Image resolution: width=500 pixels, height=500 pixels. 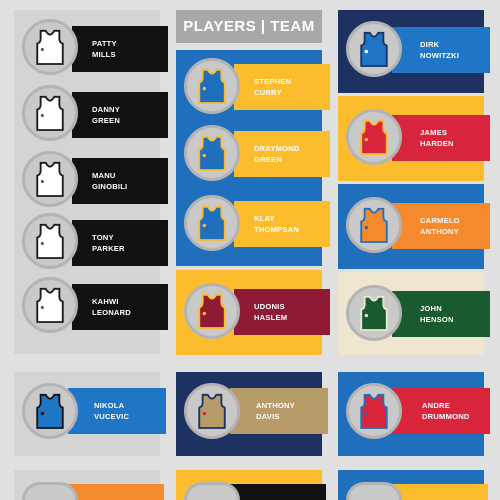 I want to click on player-card-andre-drummond: ANDRE DRUMMOND, so click(x=416, y=411).